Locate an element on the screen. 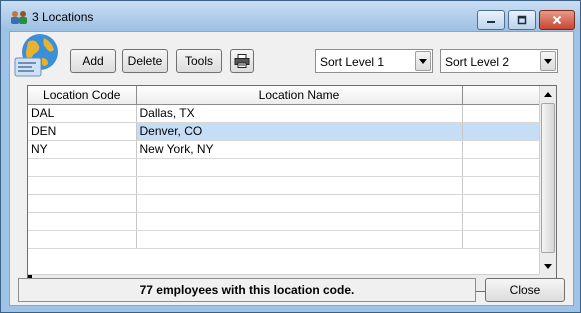  sort-level-1-select: Sort Level 1 is located at coordinates (374, 61).